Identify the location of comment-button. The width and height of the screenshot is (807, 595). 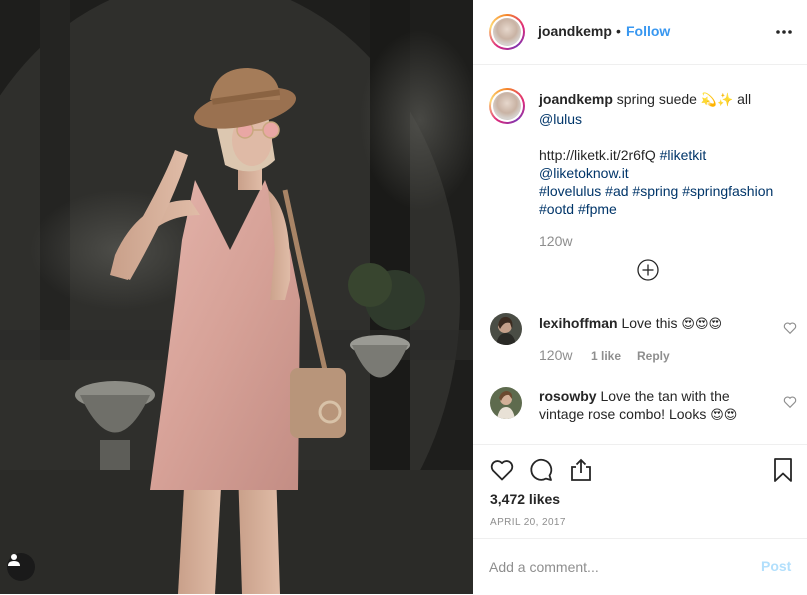
(541, 470).